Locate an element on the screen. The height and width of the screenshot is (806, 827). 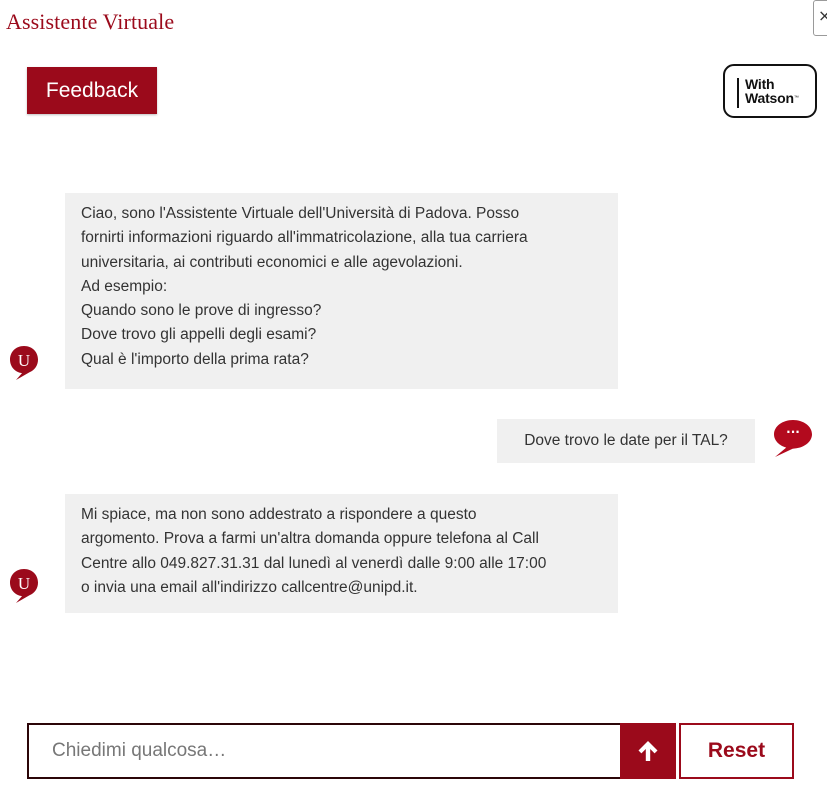
reset-button: Reset is located at coordinates (736, 751).